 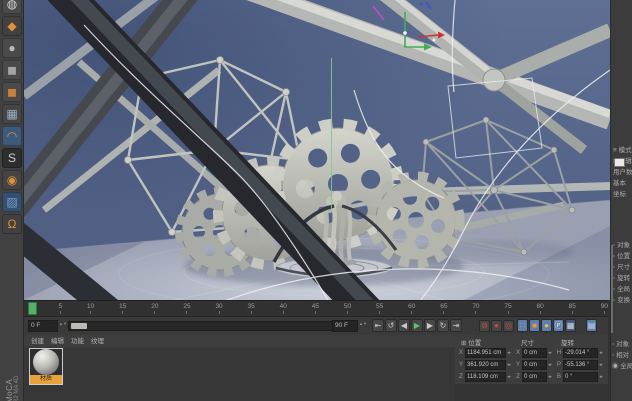 I want to click on attribute-row: ◦ 尺寸, so click(x=622, y=267).